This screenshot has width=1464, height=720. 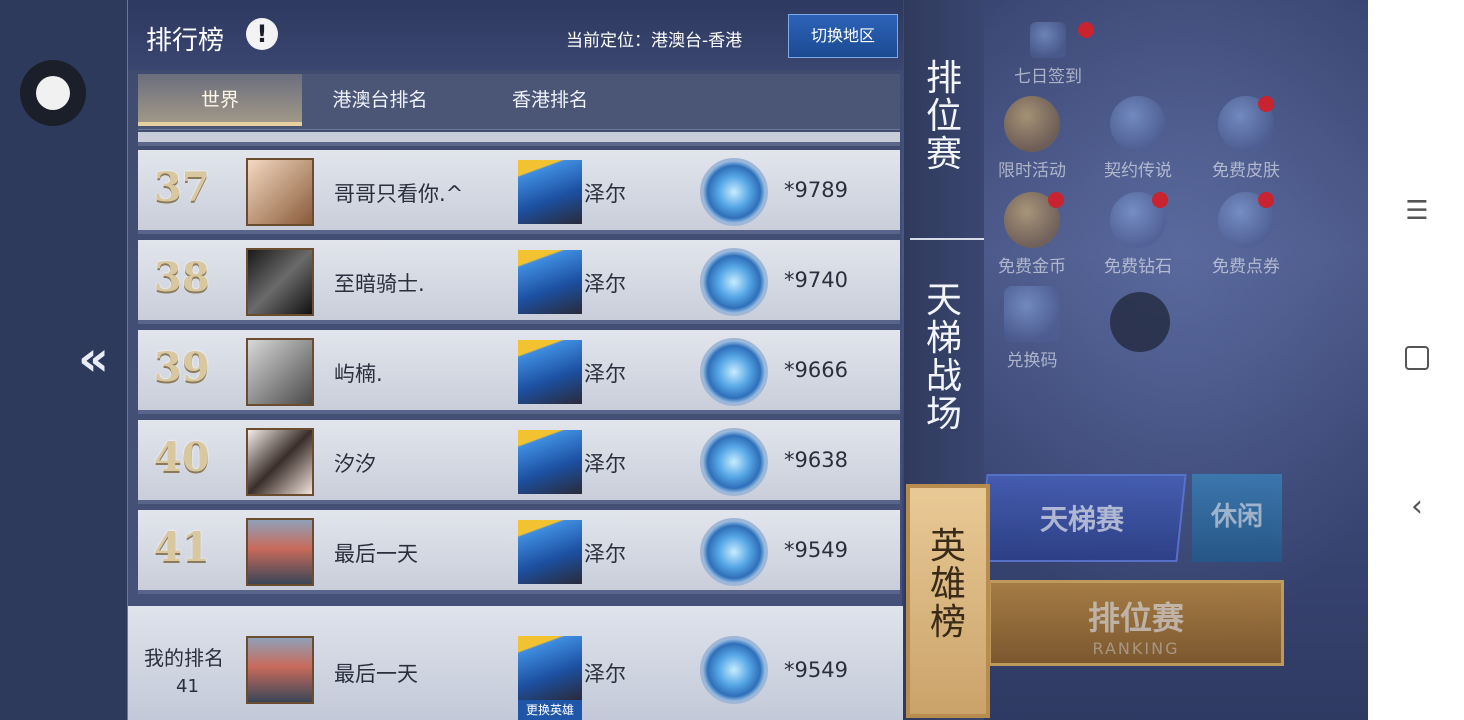 What do you see at coordinates (1048, 40) in the screenshot?
I see `calendar-icon` at bounding box center [1048, 40].